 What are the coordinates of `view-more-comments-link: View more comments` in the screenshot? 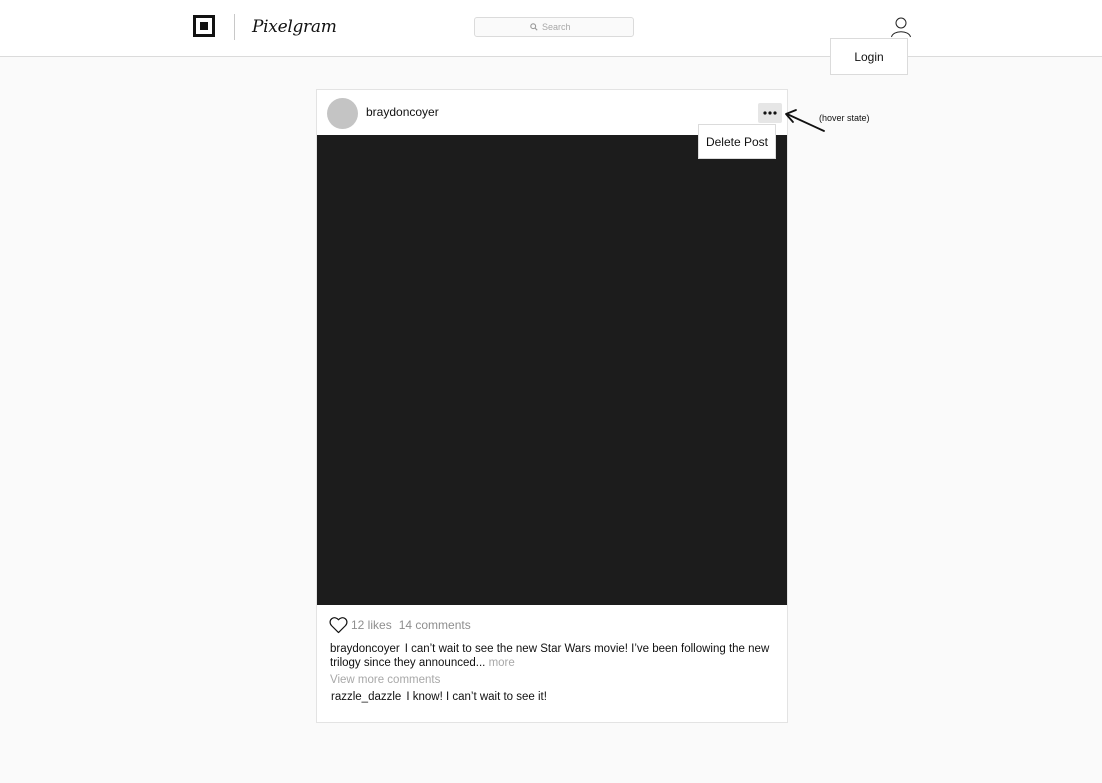 It's located at (385, 680).